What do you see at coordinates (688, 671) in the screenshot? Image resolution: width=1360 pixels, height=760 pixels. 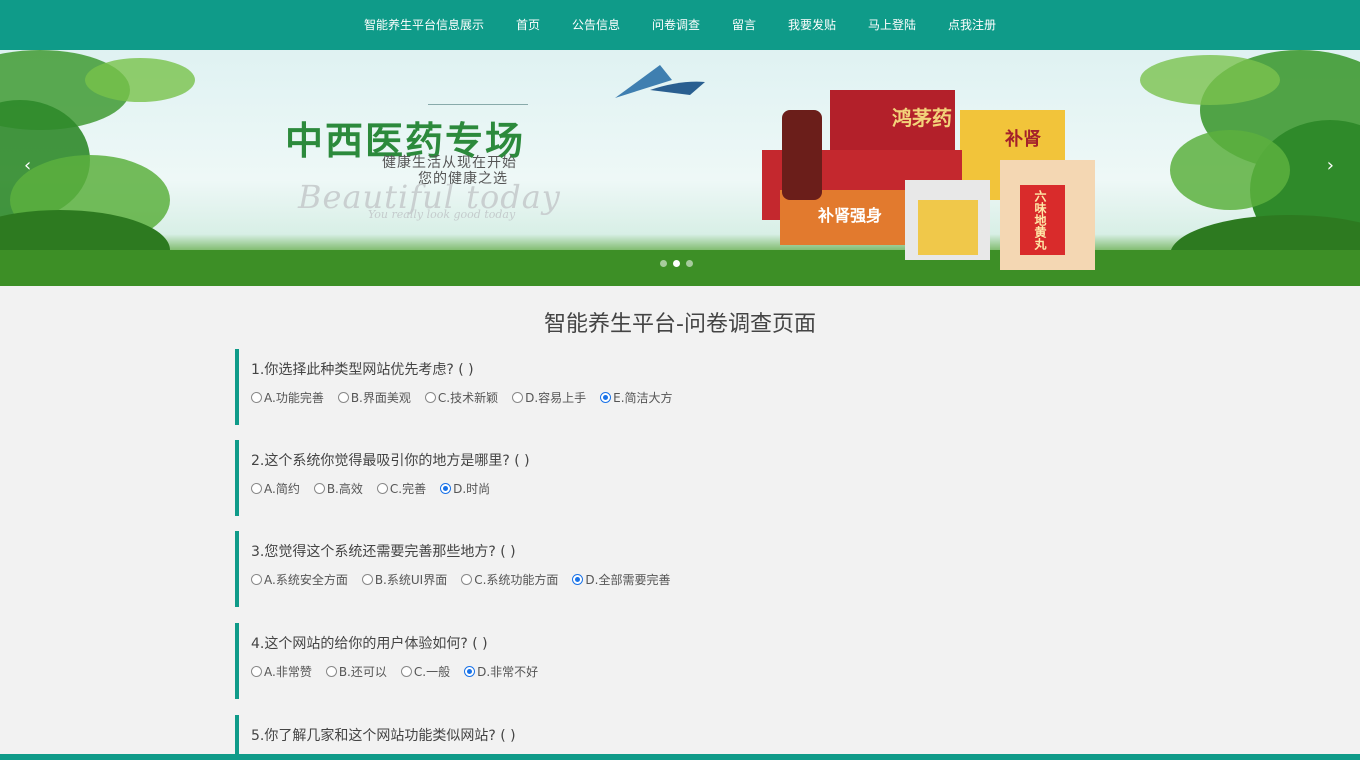 I see `question-options: A.非常赞 B.还可以 C.一般 D.非常不好` at bounding box center [688, 671].